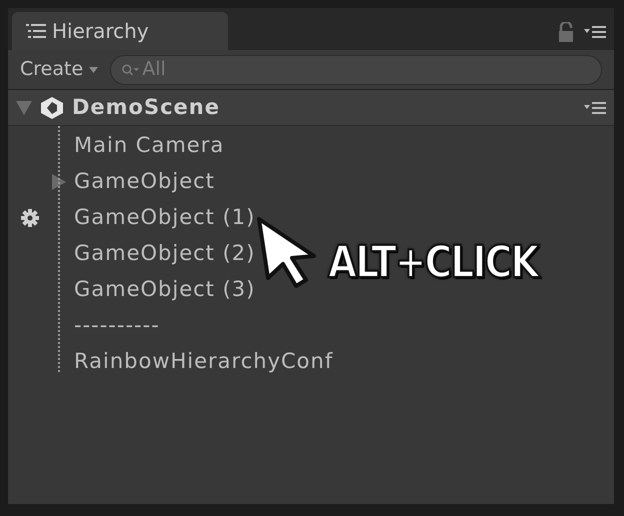 This screenshot has width=624, height=516. What do you see at coordinates (59, 182) in the screenshot?
I see `expand-arrow-icon` at bounding box center [59, 182].